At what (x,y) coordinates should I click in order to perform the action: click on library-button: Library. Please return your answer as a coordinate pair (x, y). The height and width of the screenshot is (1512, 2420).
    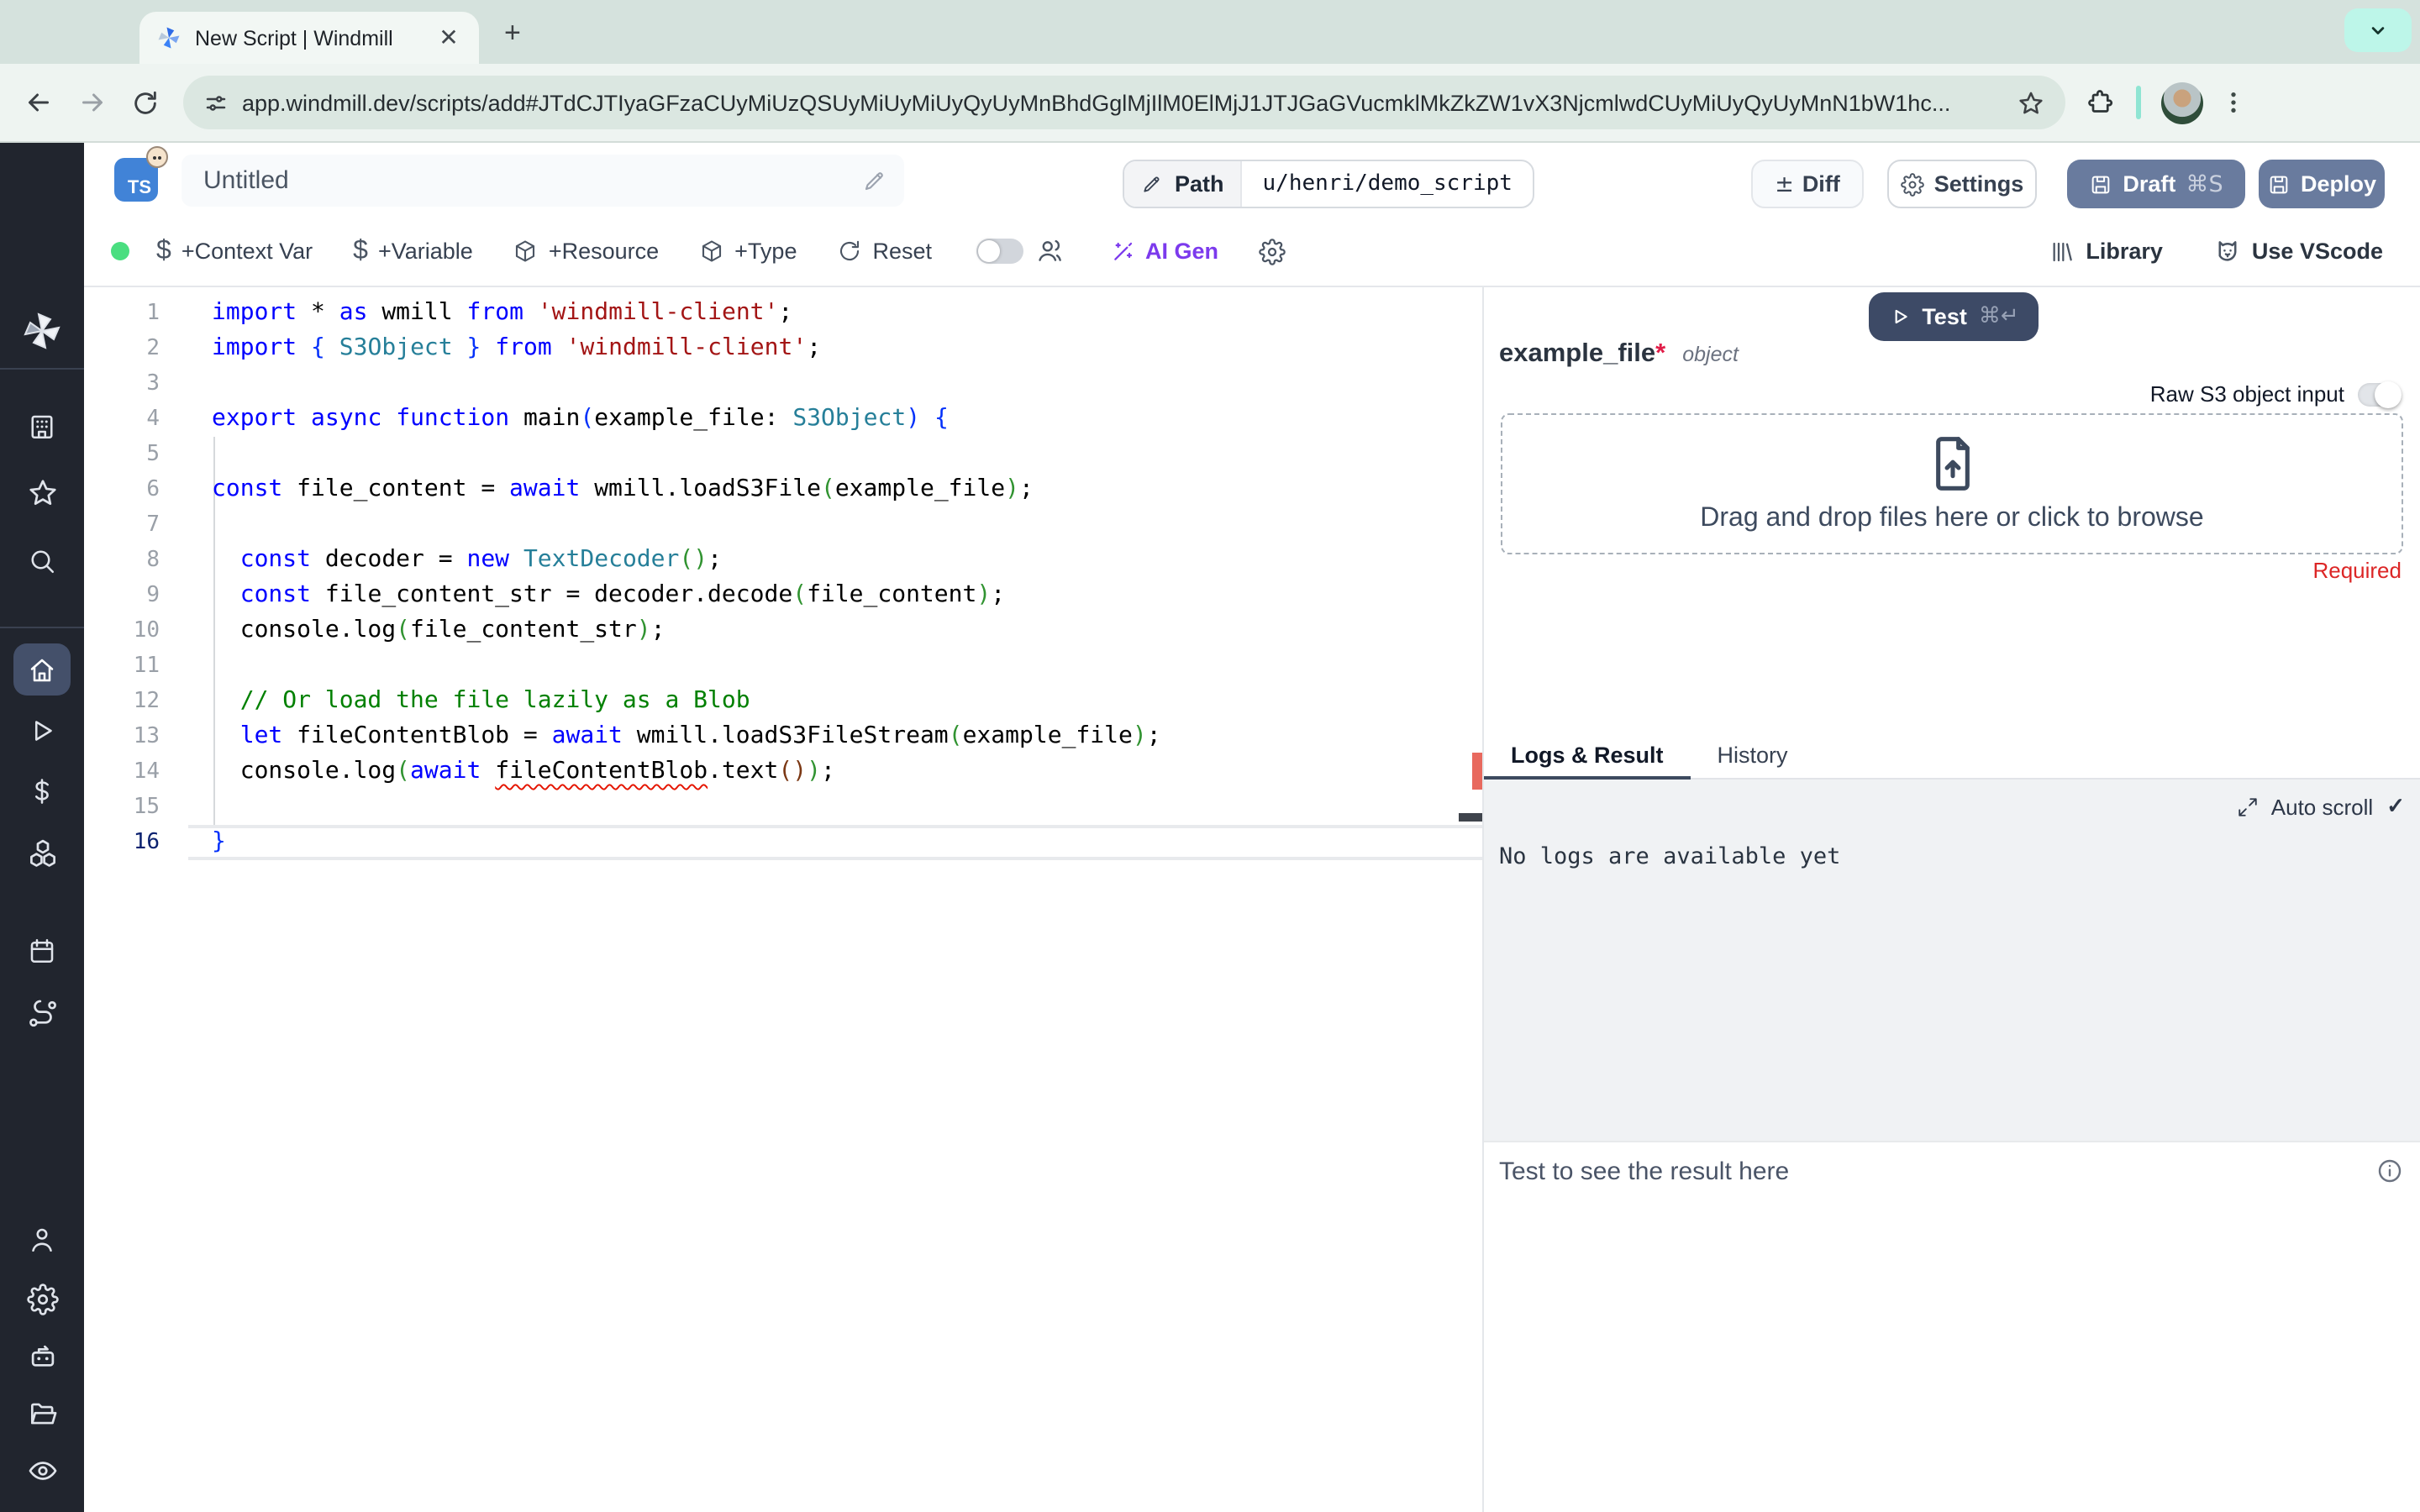
    Looking at the image, I should click on (2106, 251).